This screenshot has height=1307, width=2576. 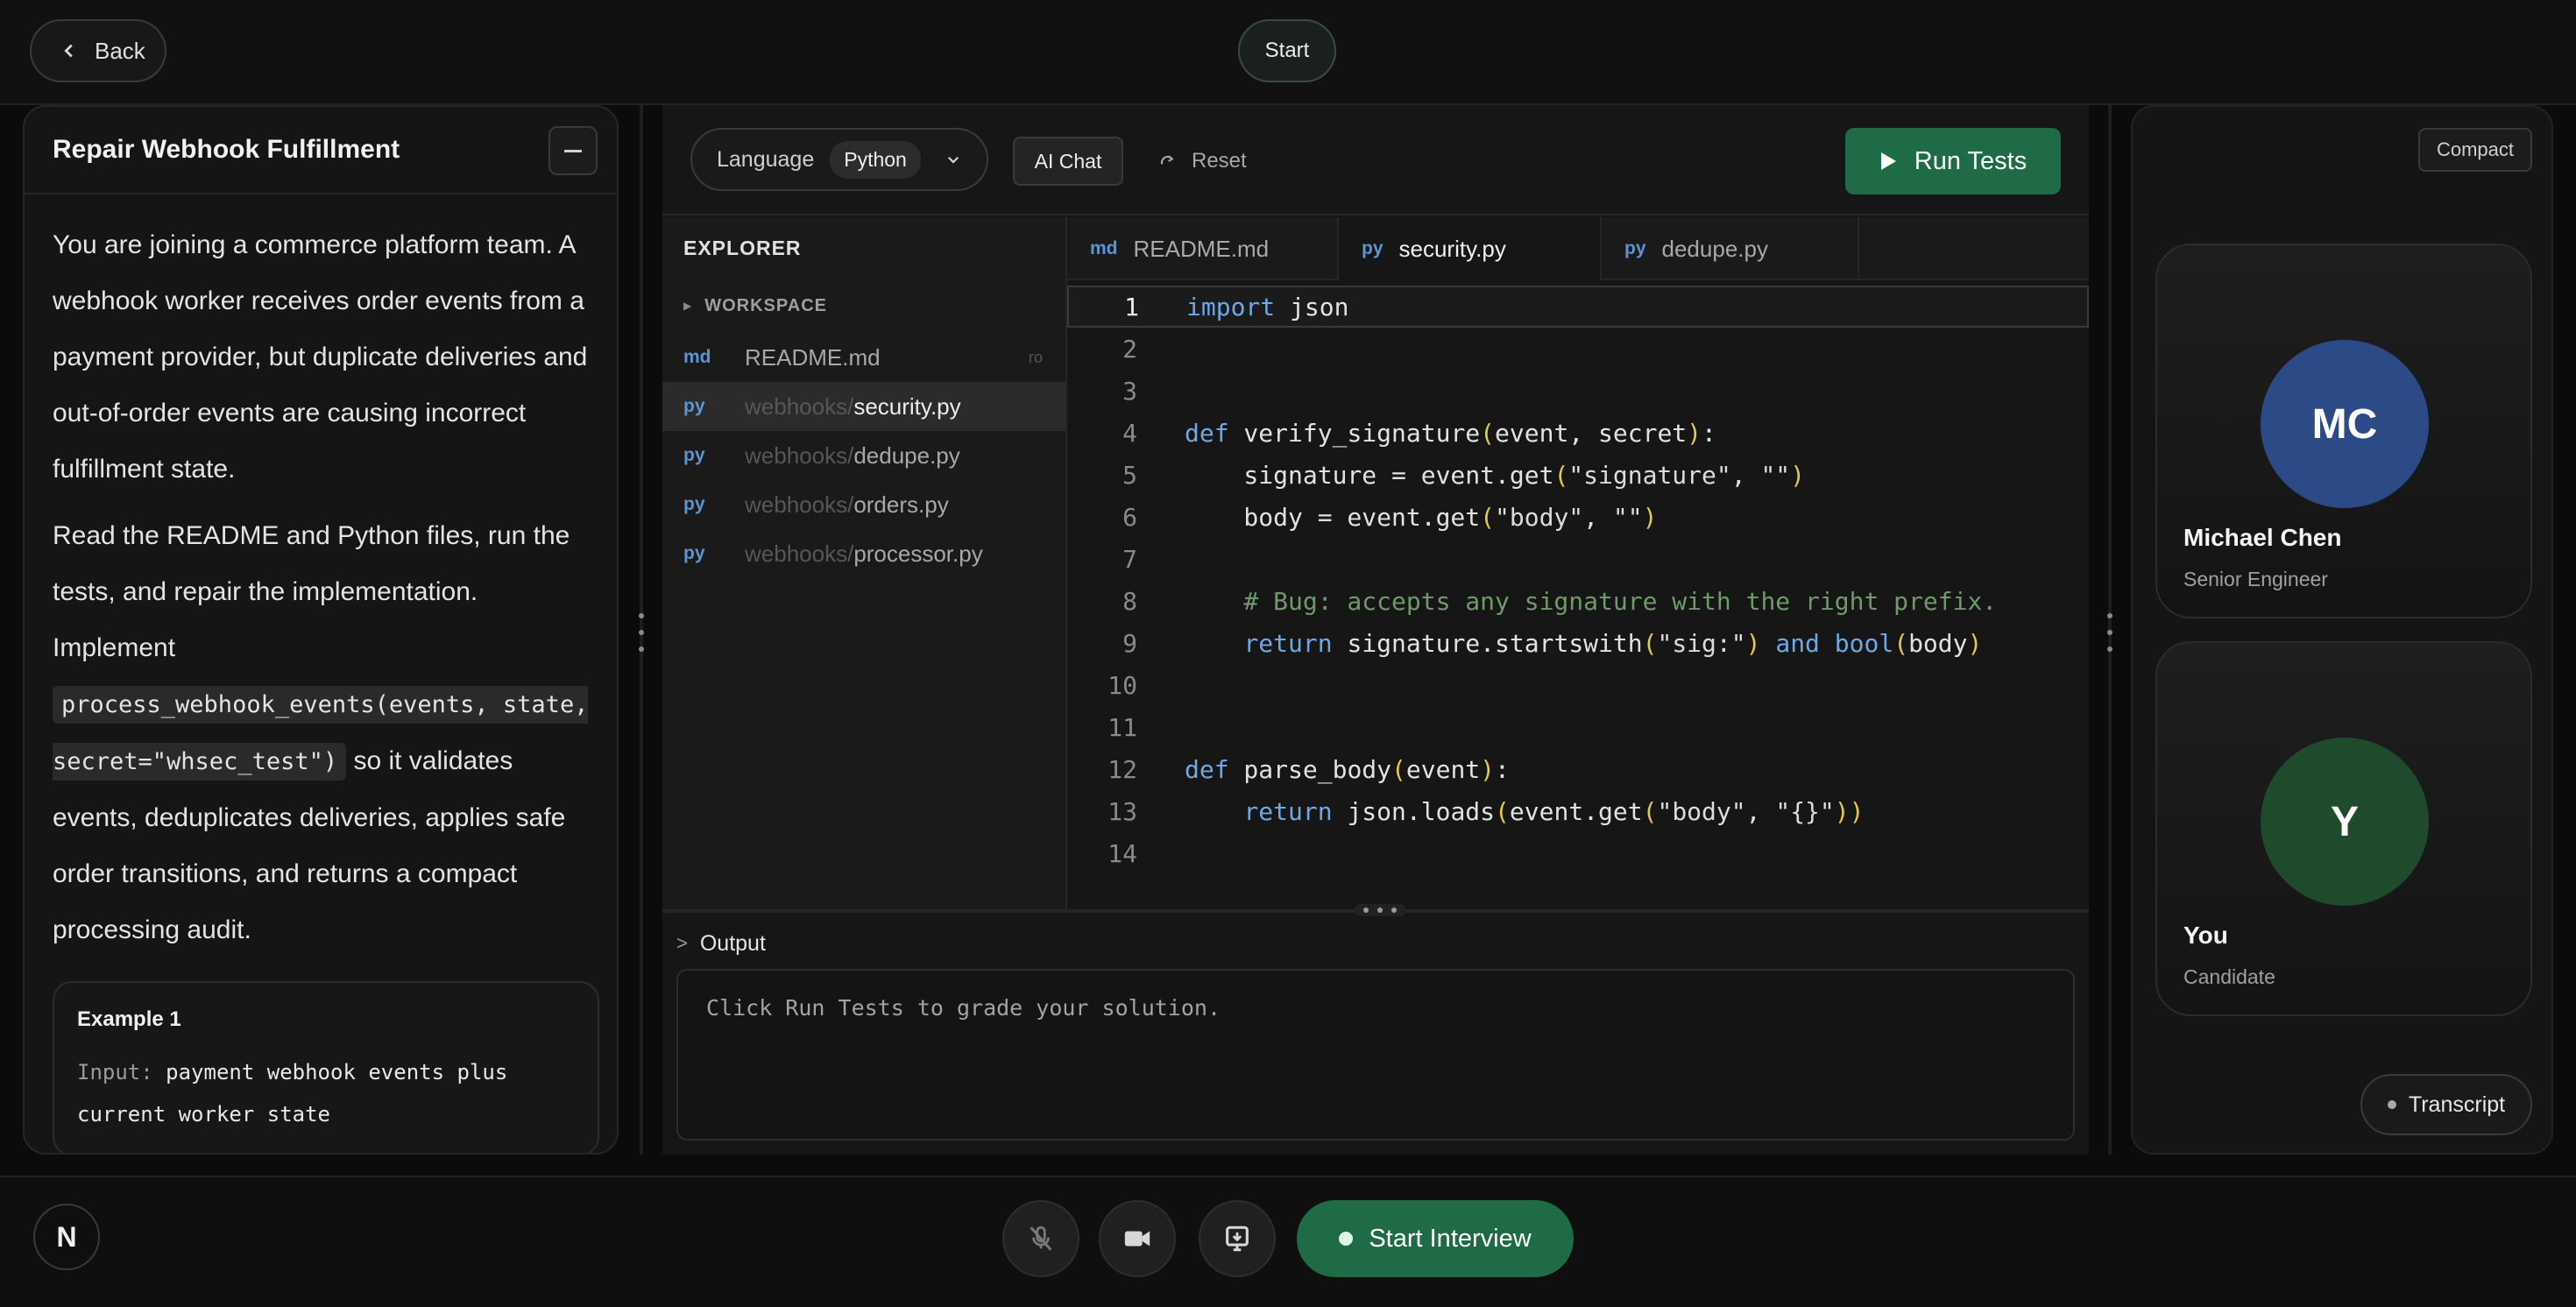 I want to click on code-text: def verify_signature(event, secret):, so click(x=1450, y=433).